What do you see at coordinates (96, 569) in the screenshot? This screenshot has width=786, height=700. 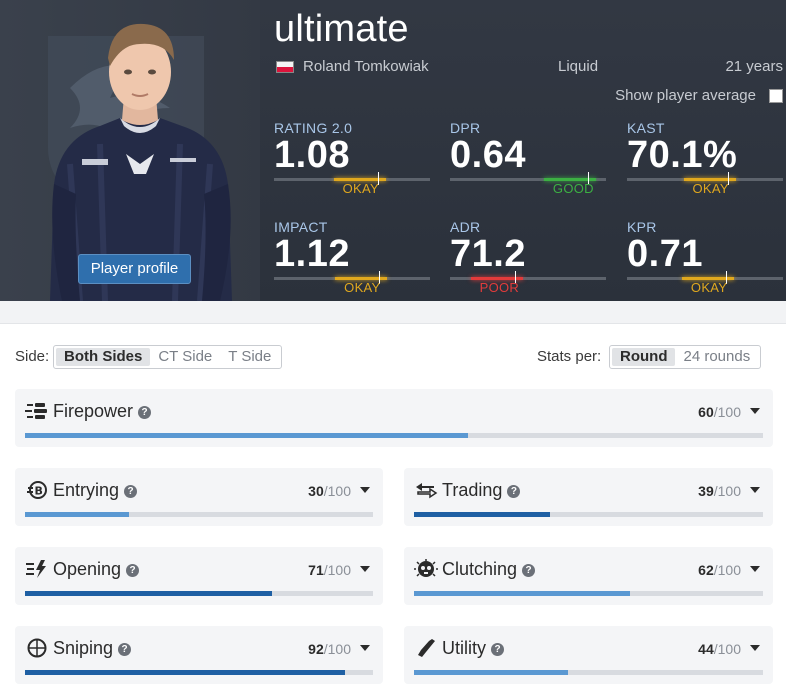 I see `category-title: Opening?` at bounding box center [96, 569].